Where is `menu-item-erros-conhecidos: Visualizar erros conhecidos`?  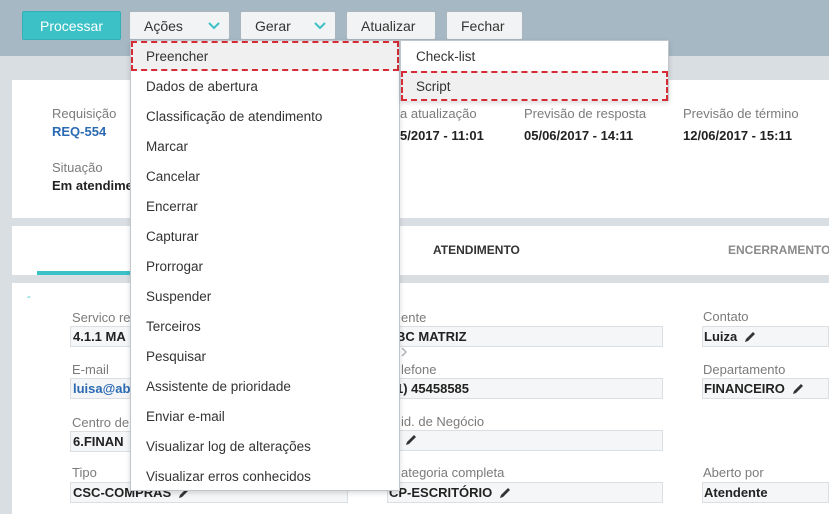 menu-item-erros-conhecidos: Visualizar erros conhecidos is located at coordinates (265, 476).